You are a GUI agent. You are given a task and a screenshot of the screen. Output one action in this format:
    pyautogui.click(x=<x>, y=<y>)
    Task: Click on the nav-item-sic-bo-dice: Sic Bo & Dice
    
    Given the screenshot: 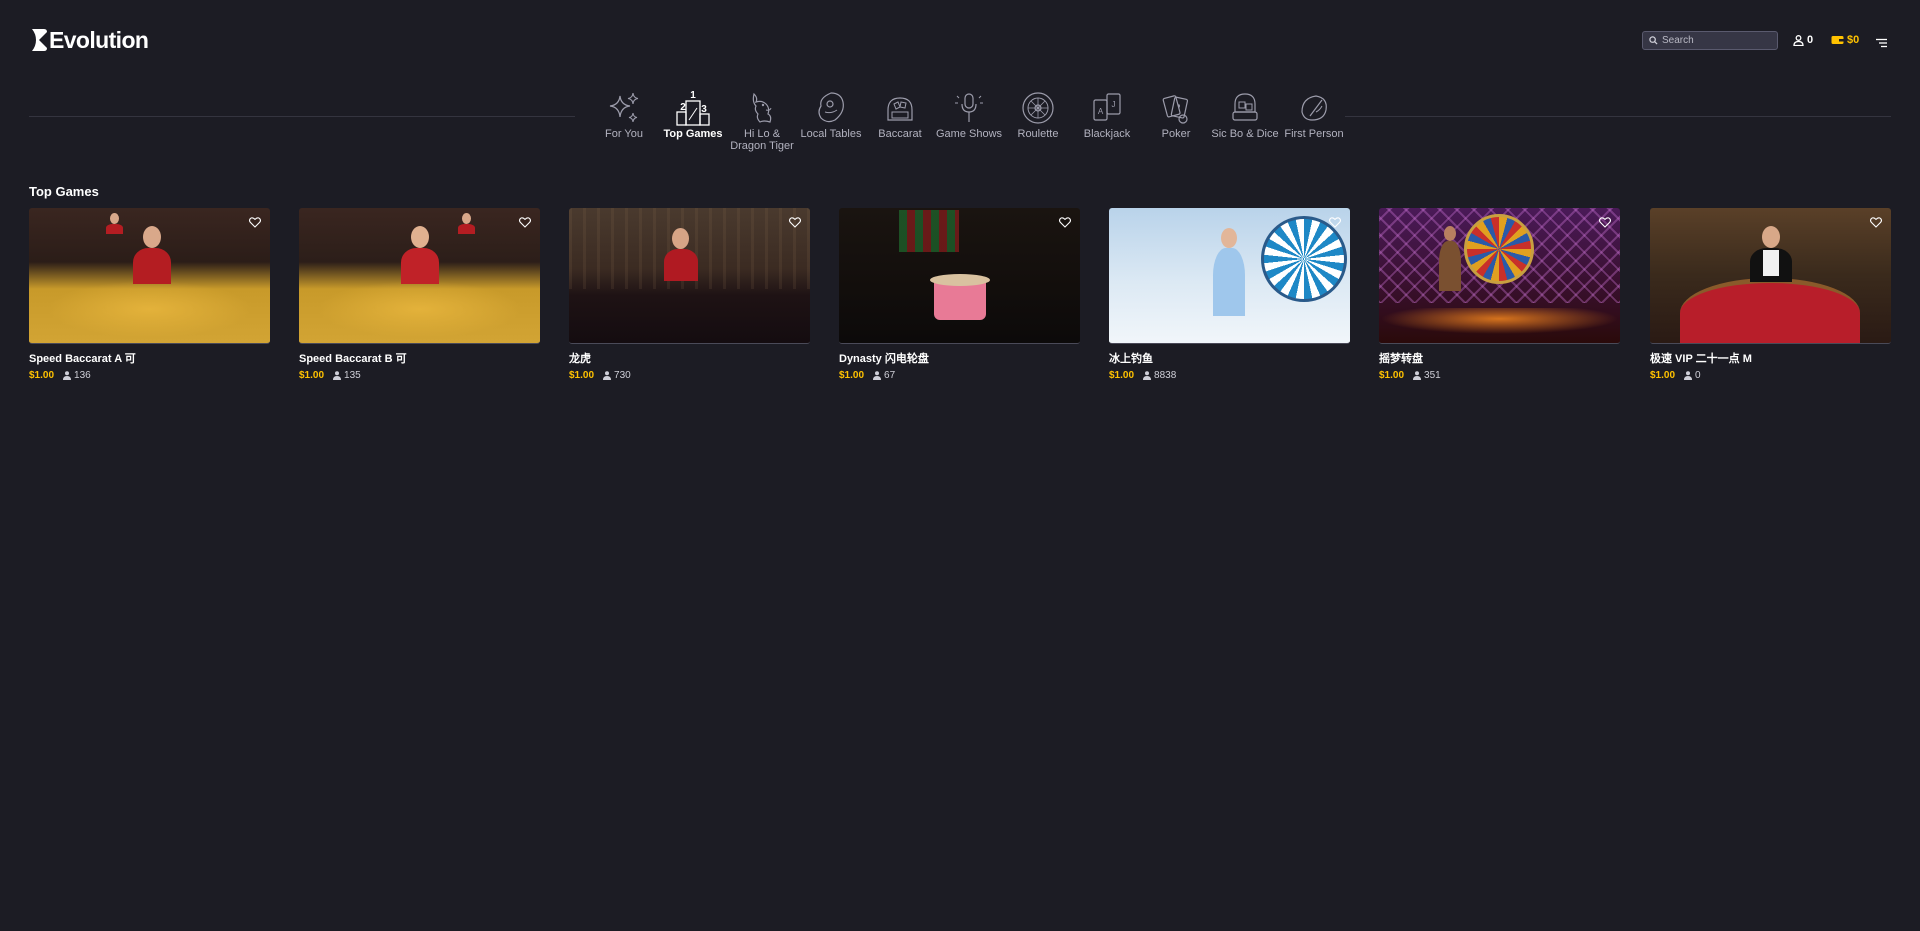 What is the action you would take?
    pyautogui.click(x=1245, y=115)
    